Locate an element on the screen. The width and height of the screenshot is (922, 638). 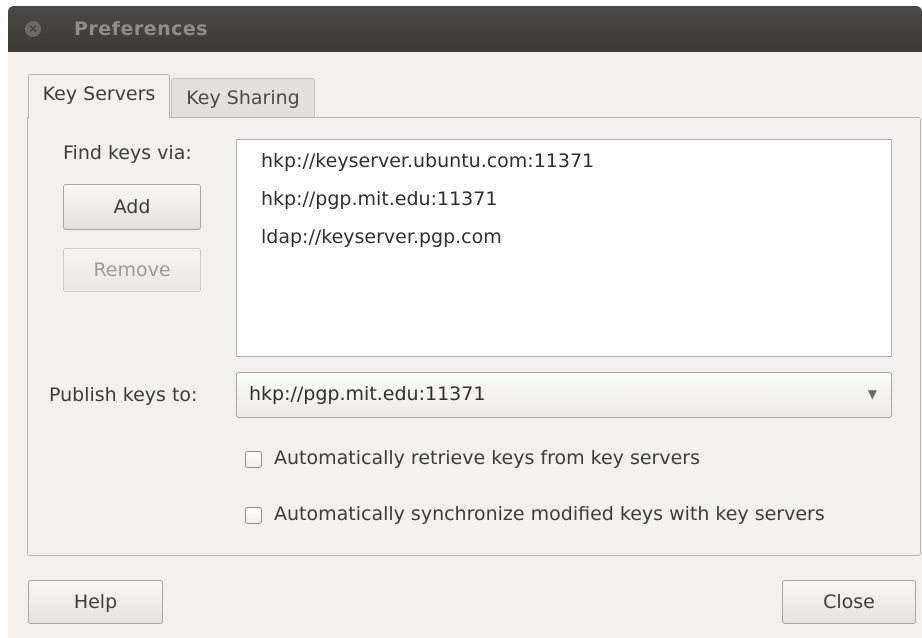
help-button: Help is located at coordinates (95, 602).